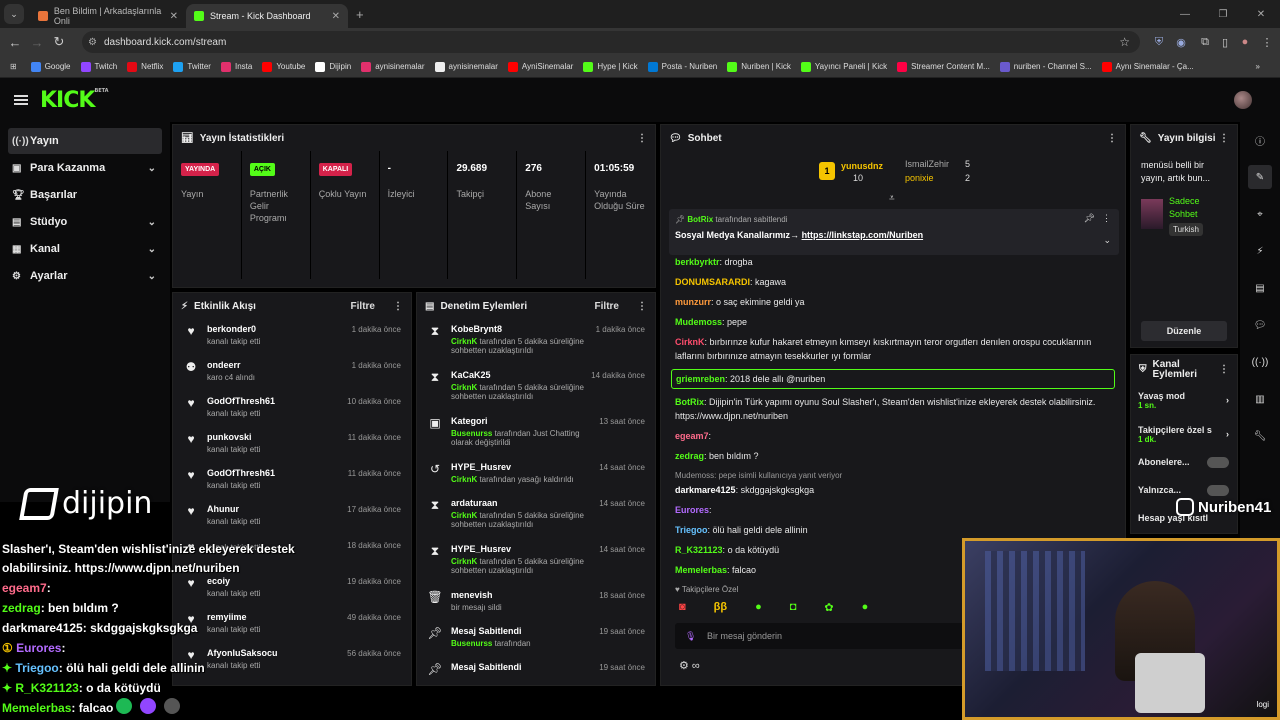  Describe the element at coordinates (1225, 42) in the screenshot. I see `split-view-icon: ▯` at that location.